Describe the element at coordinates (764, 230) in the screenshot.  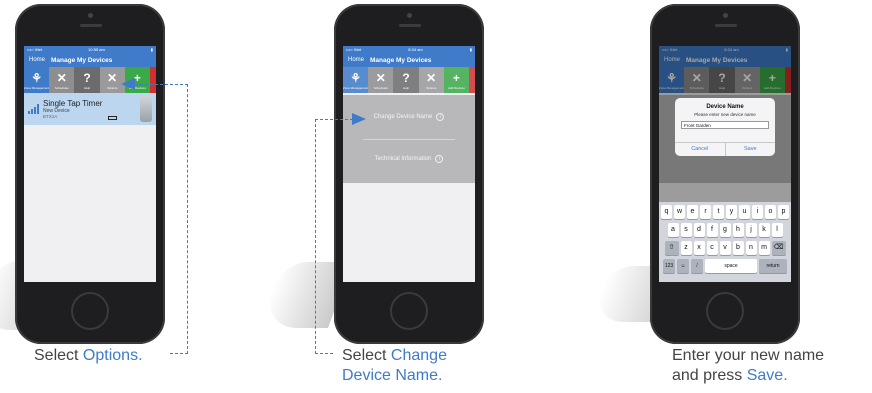
I see `key: k` at that location.